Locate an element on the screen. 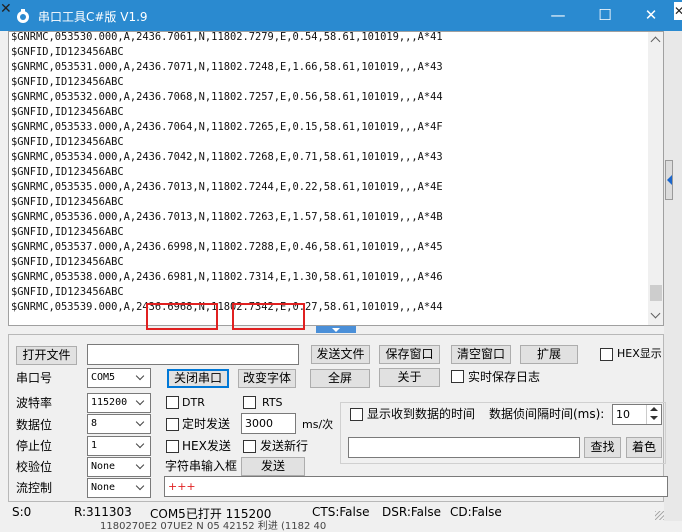 The height and width of the screenshot is (532, 682). search-input is located at coordinates (464, 447).